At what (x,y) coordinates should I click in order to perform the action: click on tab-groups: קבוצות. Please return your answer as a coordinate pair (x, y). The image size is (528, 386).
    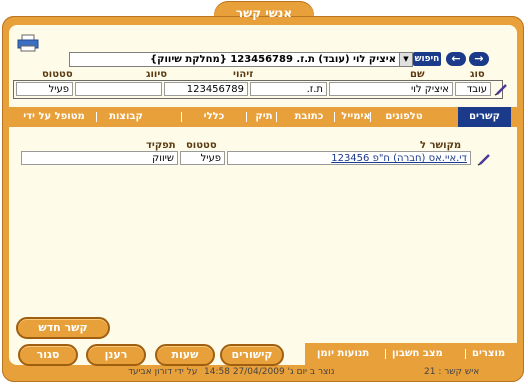
    Looking at the image, I should click on (126, 117).